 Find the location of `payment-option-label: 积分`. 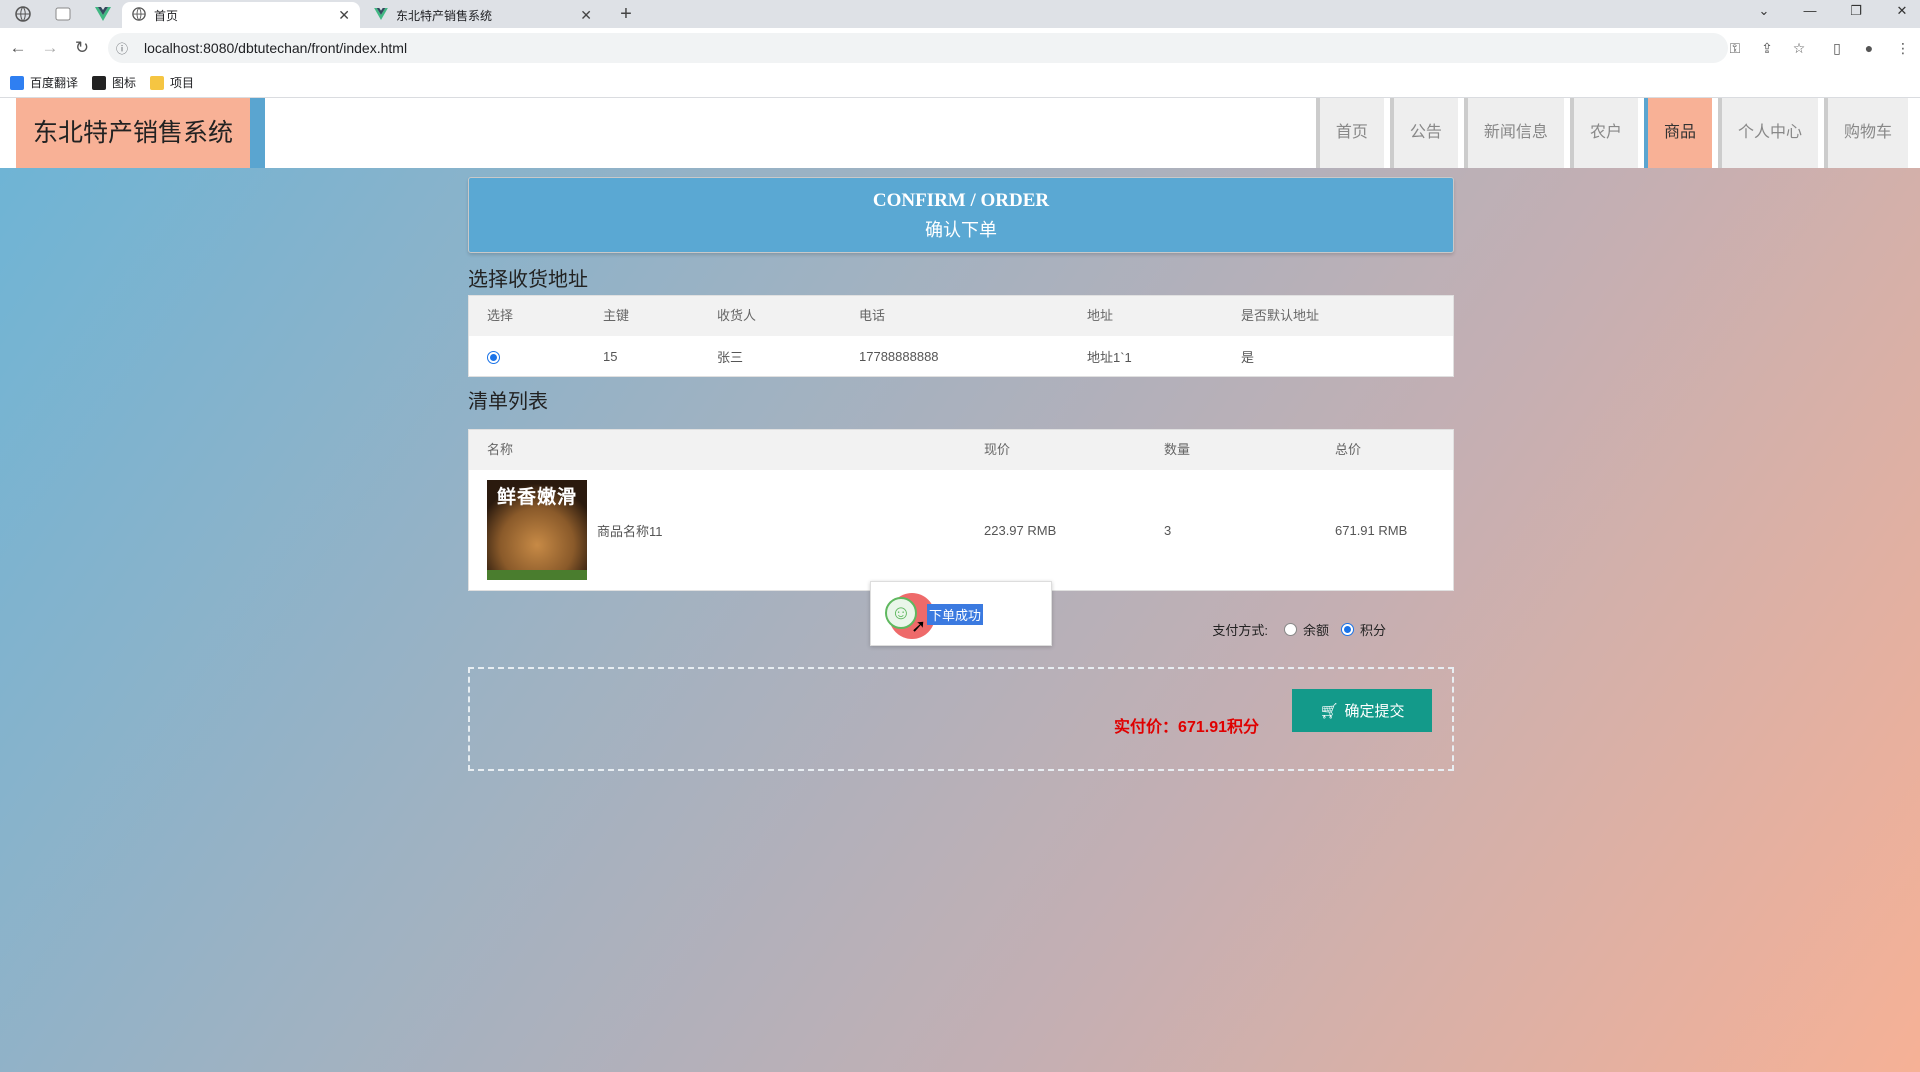

payment-option-label: 积分 is located at coordinates (1372, 630).